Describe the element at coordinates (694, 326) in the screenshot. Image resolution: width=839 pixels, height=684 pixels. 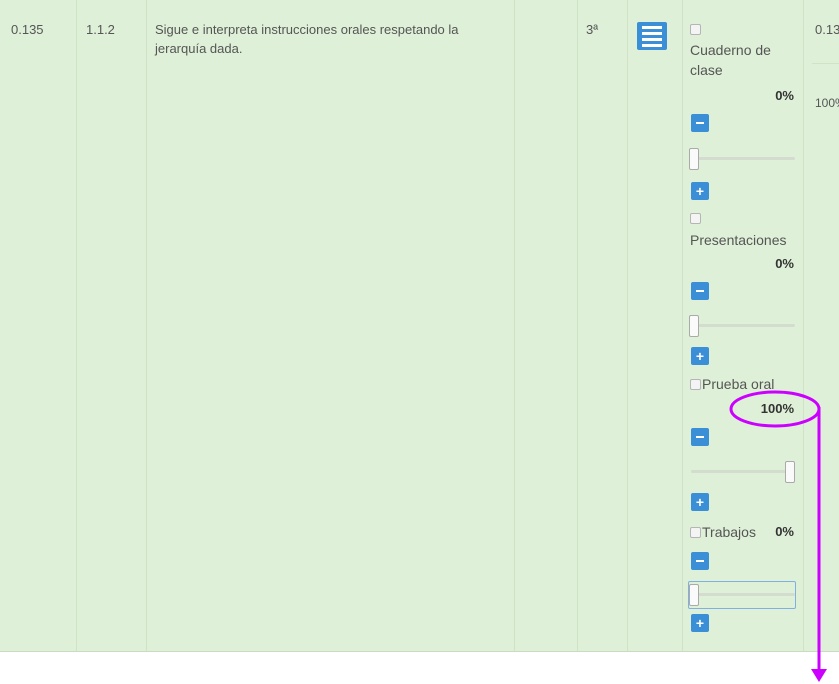
I see `slider-handle-presentaciones` at that location.